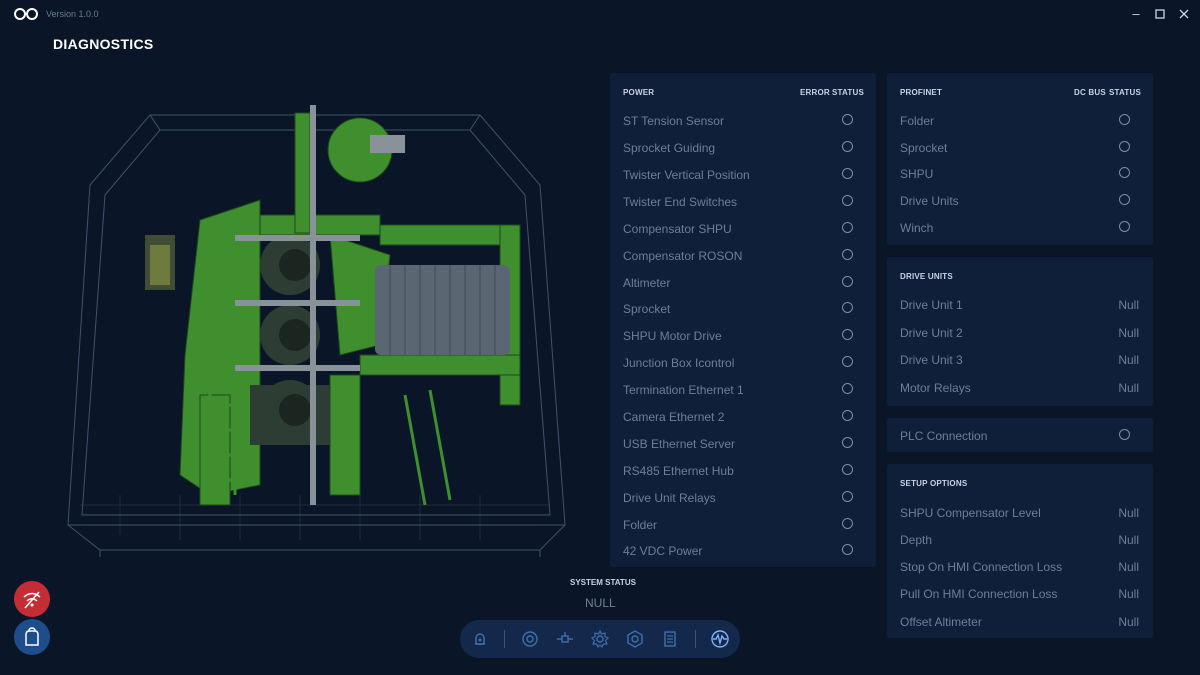 The image size is (1200, 675). I want to click on power-item-label: SHPU Motor Drive, so click(672, 336).